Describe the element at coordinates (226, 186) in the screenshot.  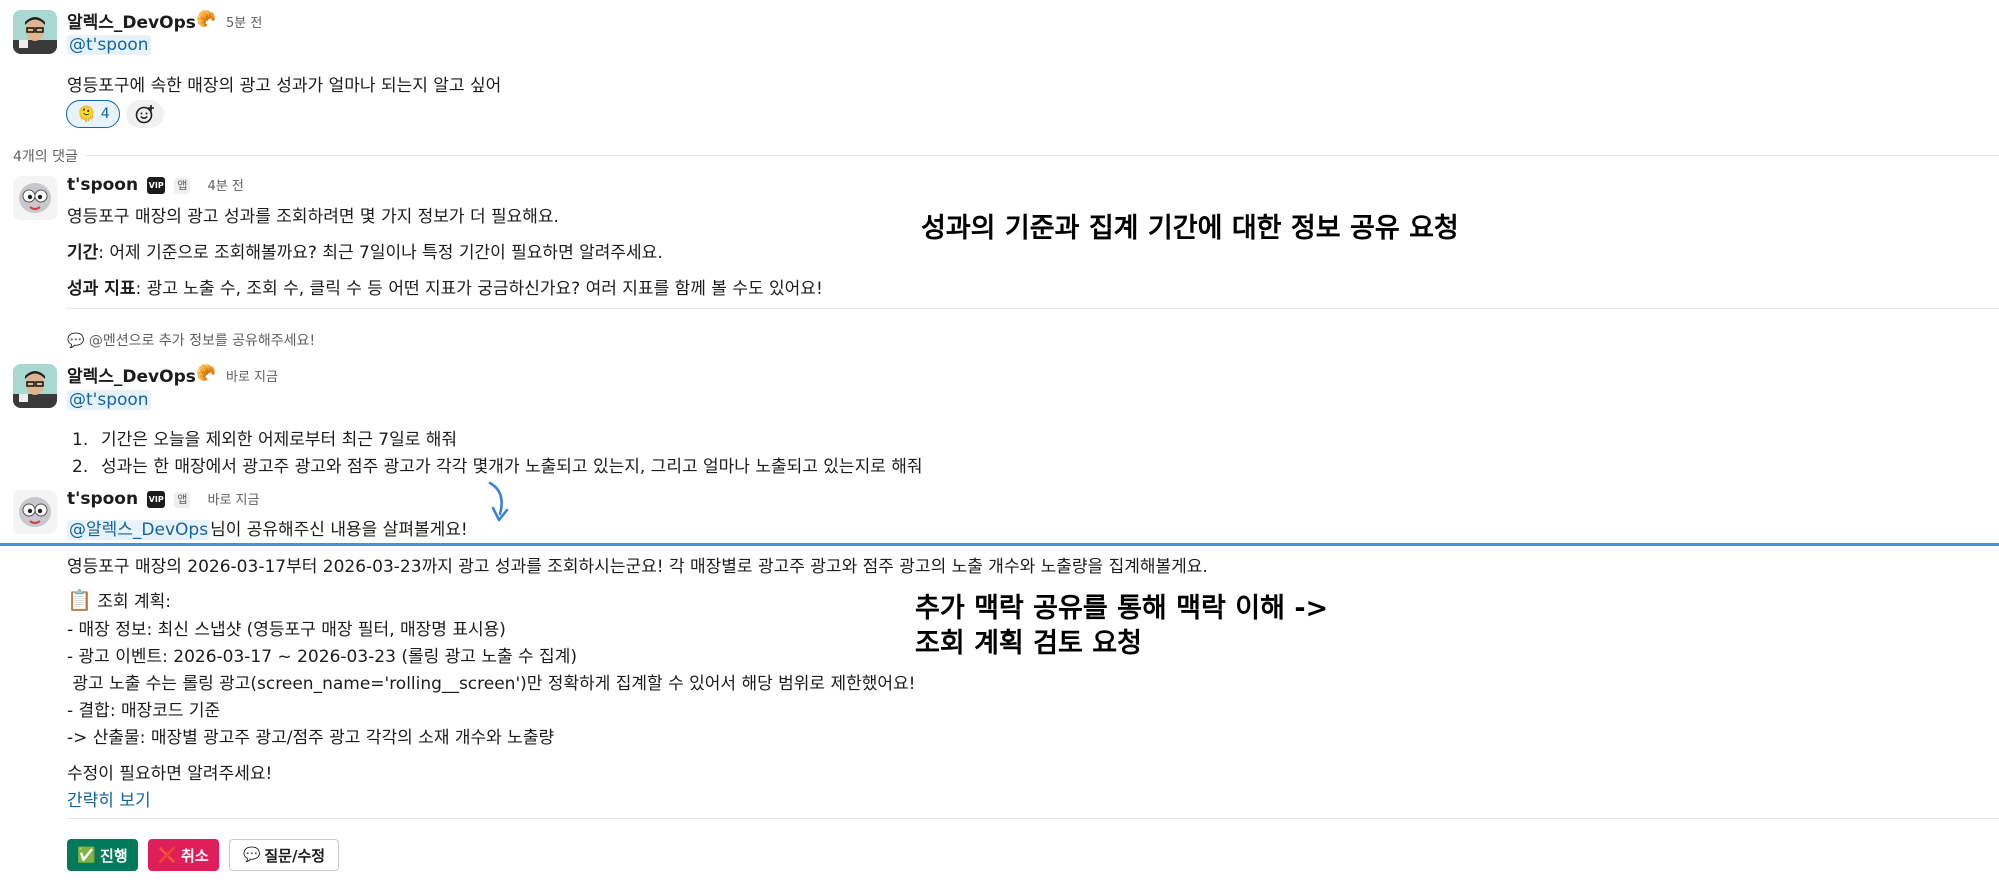
I see `timestamp: 4분 전` at that location.